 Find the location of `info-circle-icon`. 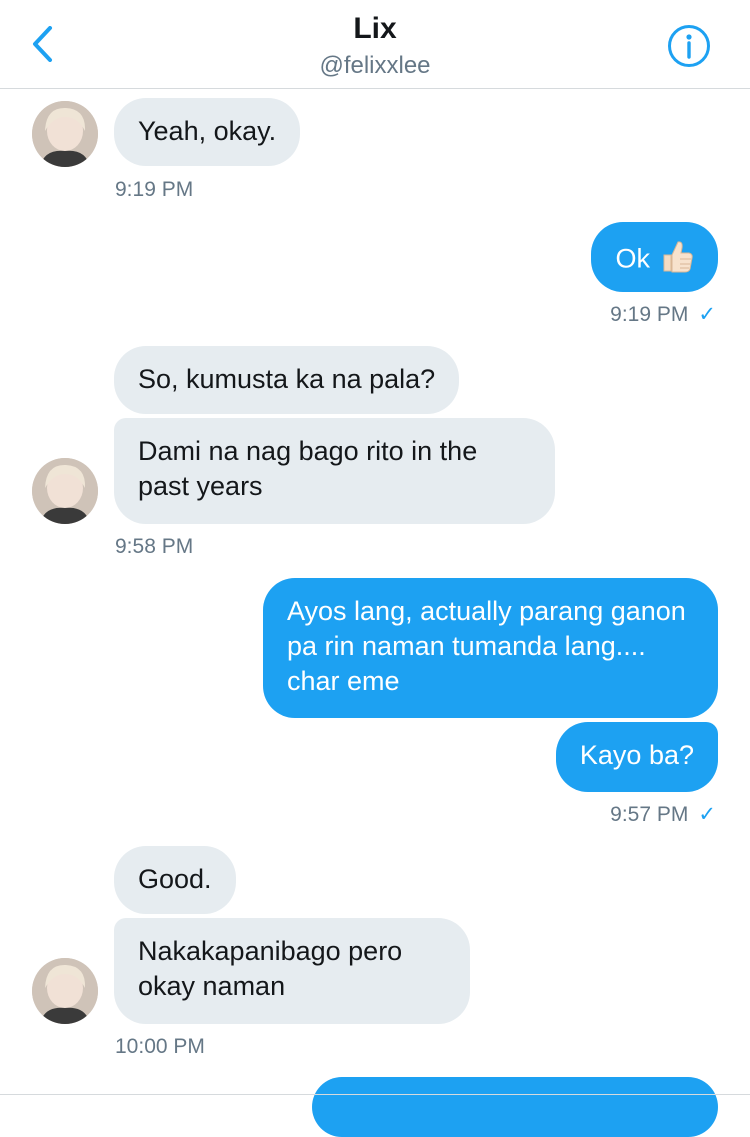

info-circle-icon is located at coordinates (689, 46).